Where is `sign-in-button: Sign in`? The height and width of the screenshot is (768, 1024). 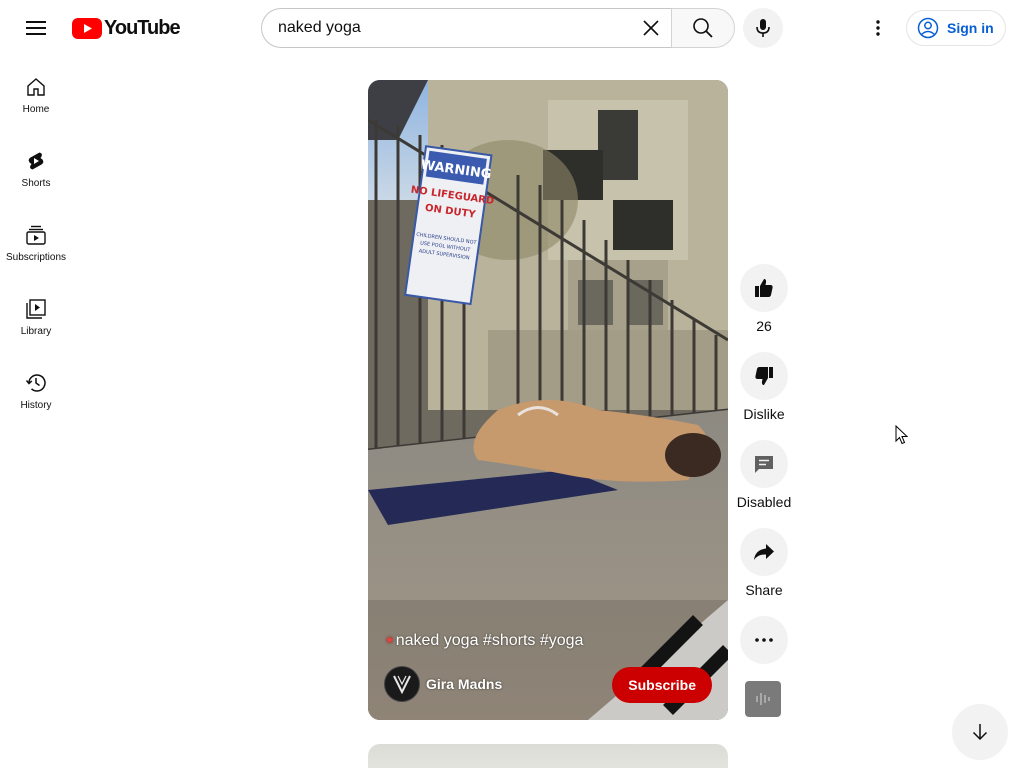
sign-in-button: Sign in is located at coordinates (956, 28).